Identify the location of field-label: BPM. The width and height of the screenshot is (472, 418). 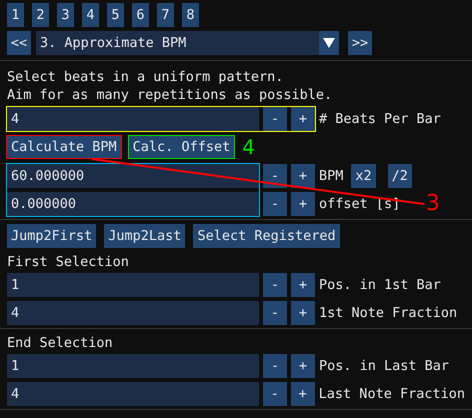
(331, 176).